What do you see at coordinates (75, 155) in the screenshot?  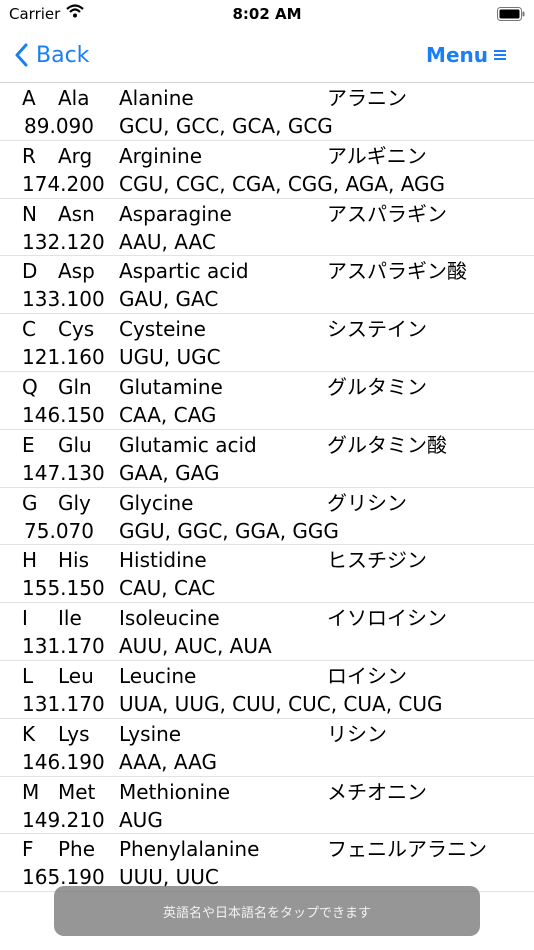 I see `three-letter-code: Arg` at bounding box center [75, 155].